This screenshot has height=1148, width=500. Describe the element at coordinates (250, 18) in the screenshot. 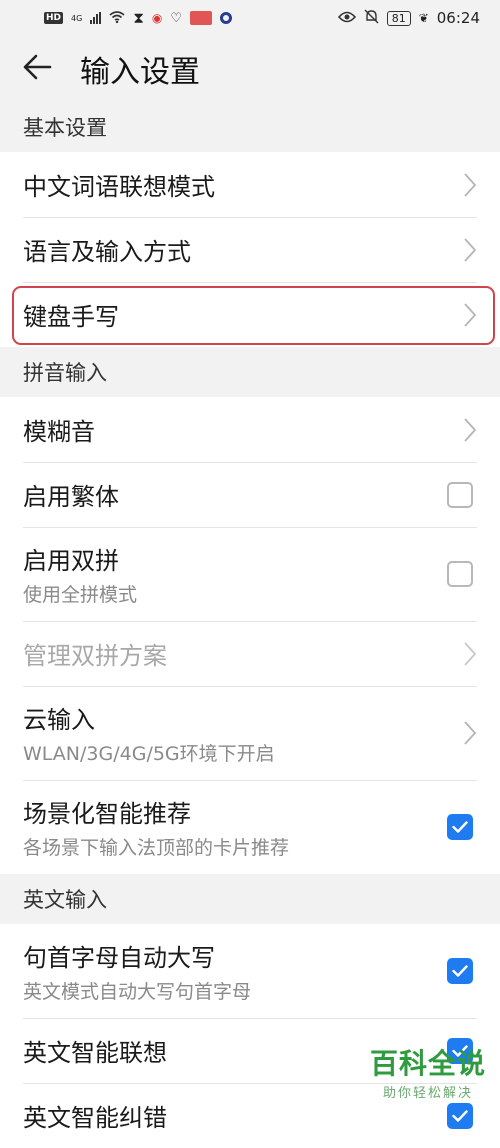

I see `status-bar: HD 4G ⧗ ◉ ♡ 81 ❦ 06:24` at that location.